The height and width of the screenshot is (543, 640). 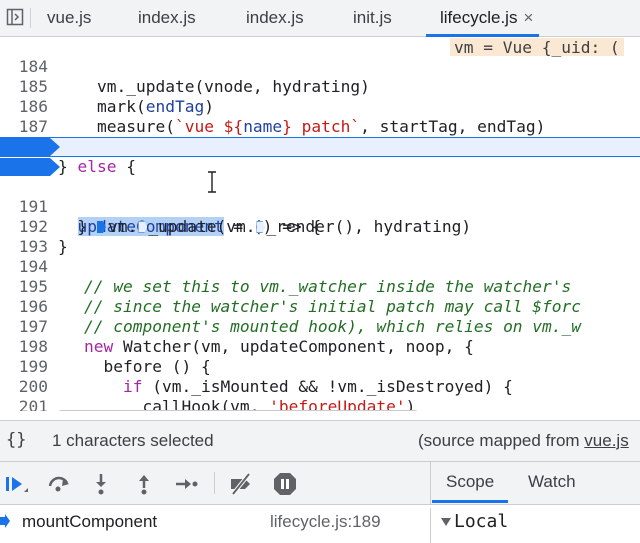 I want to click on code-line: 201 }, so click(x=320, y=394).